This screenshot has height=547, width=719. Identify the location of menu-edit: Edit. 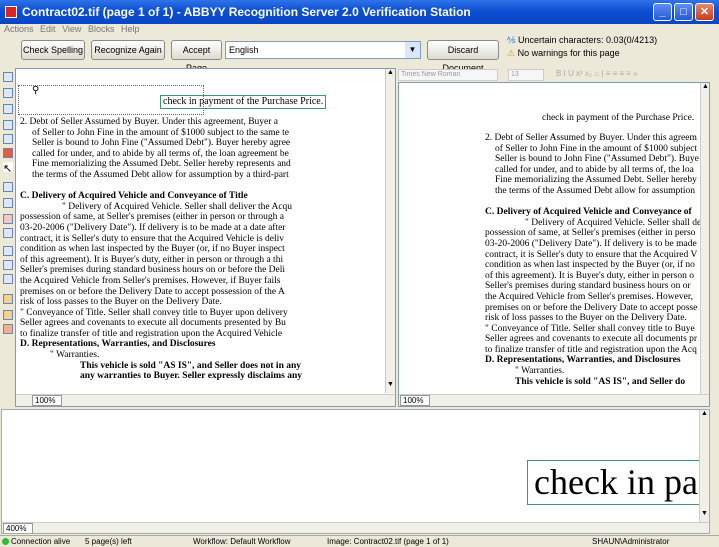
(48, 29).